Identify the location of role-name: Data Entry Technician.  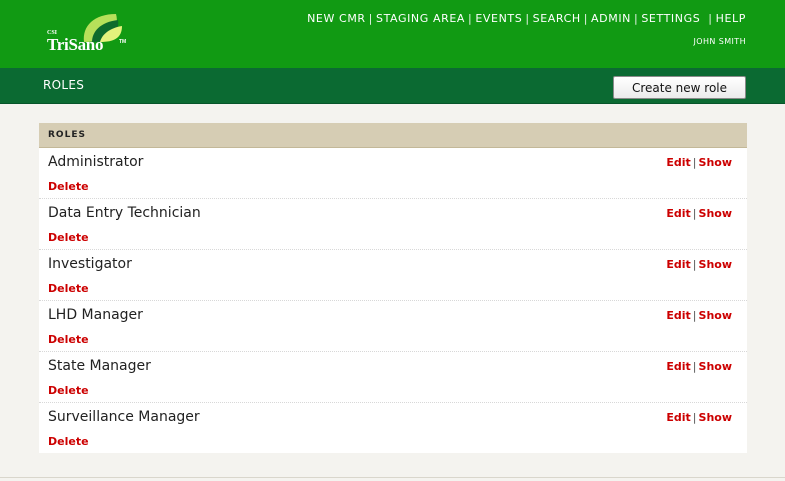
(124, 213).